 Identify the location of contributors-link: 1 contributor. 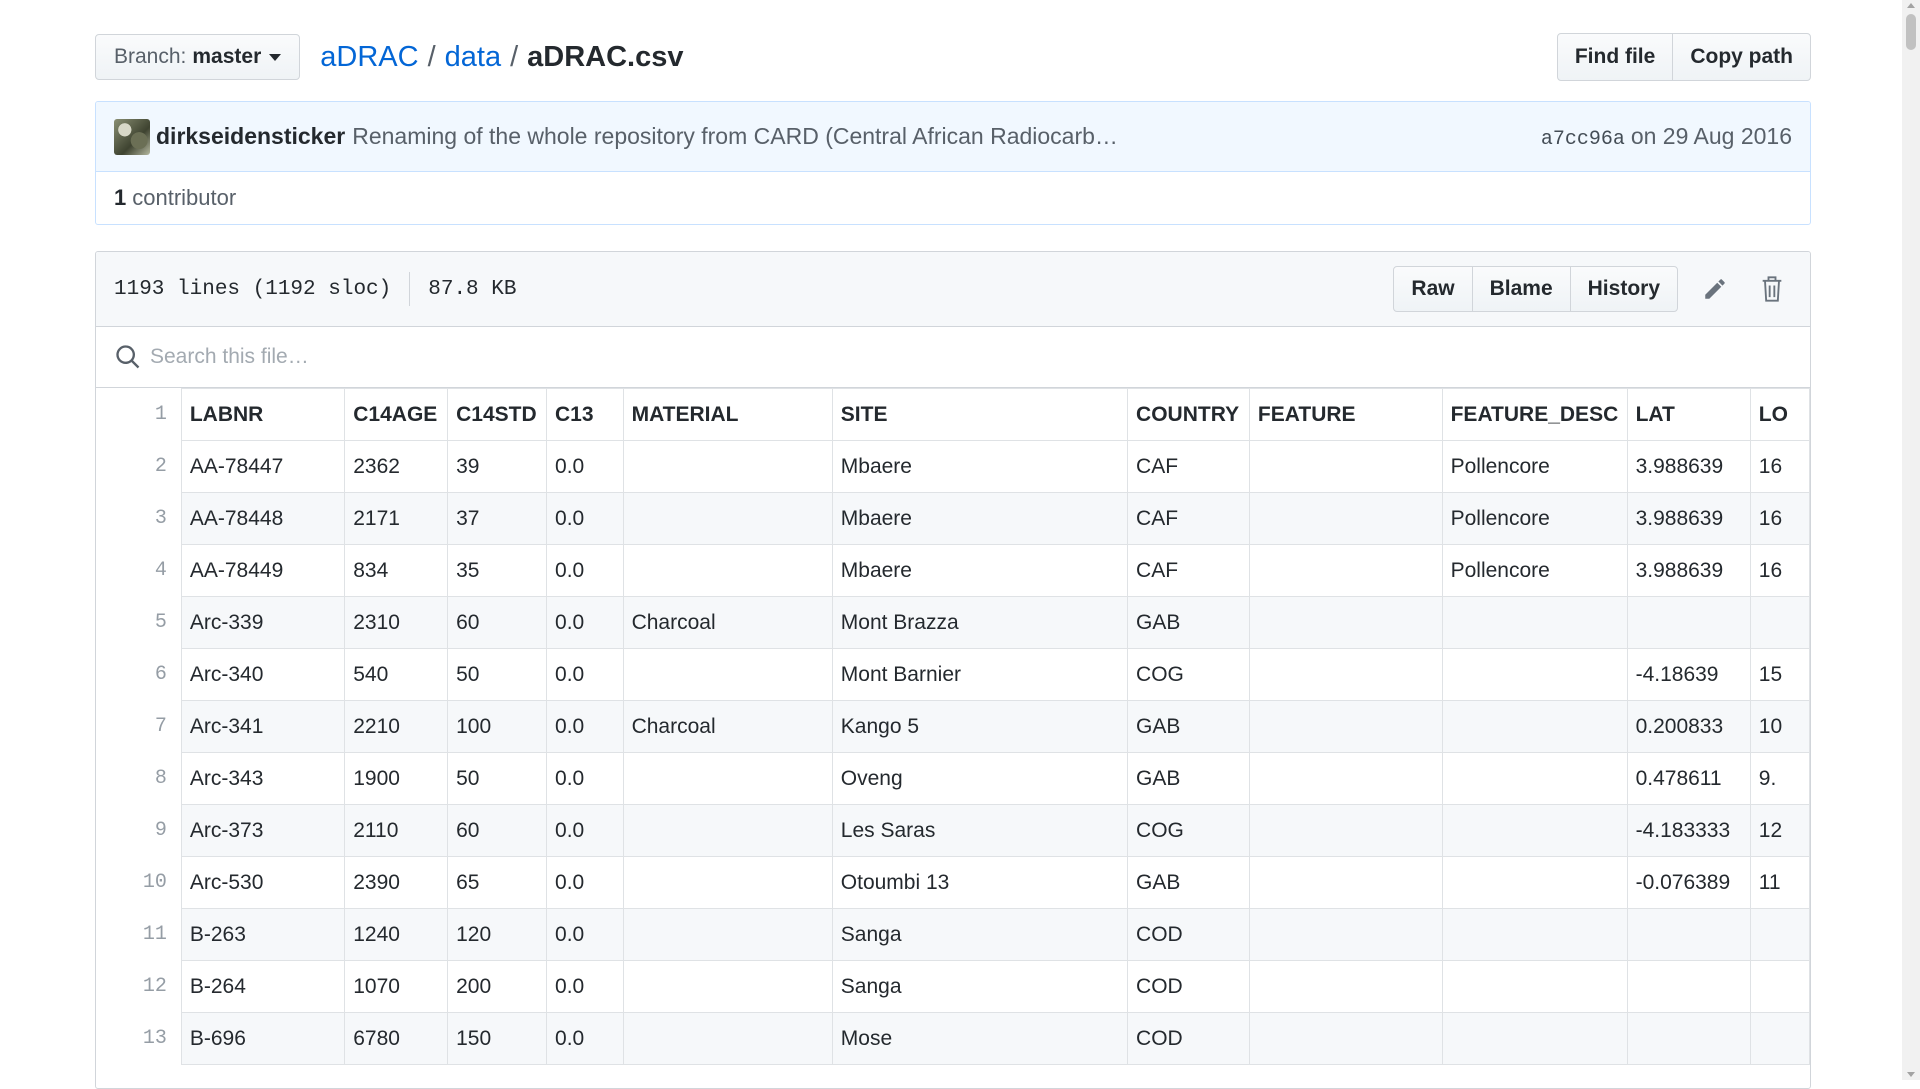
(953, 198).